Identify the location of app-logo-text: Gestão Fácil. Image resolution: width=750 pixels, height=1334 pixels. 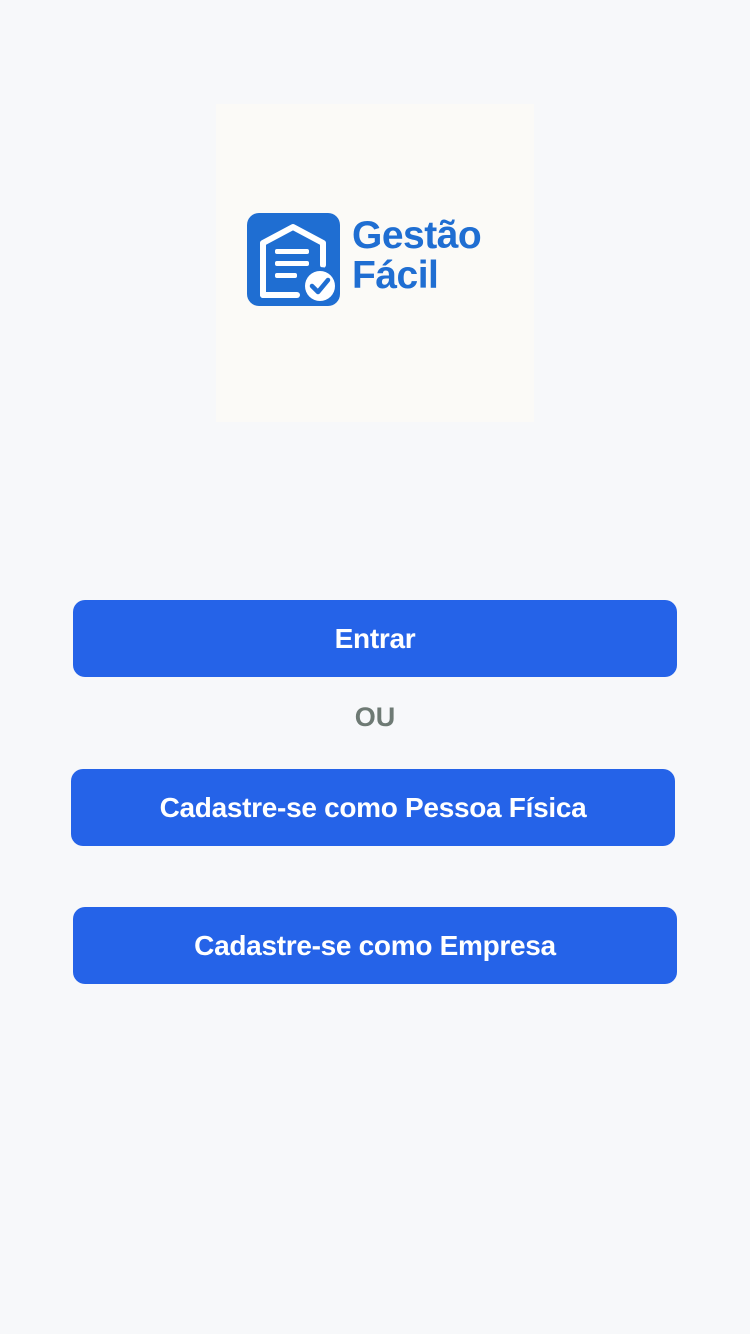
(417, 255).